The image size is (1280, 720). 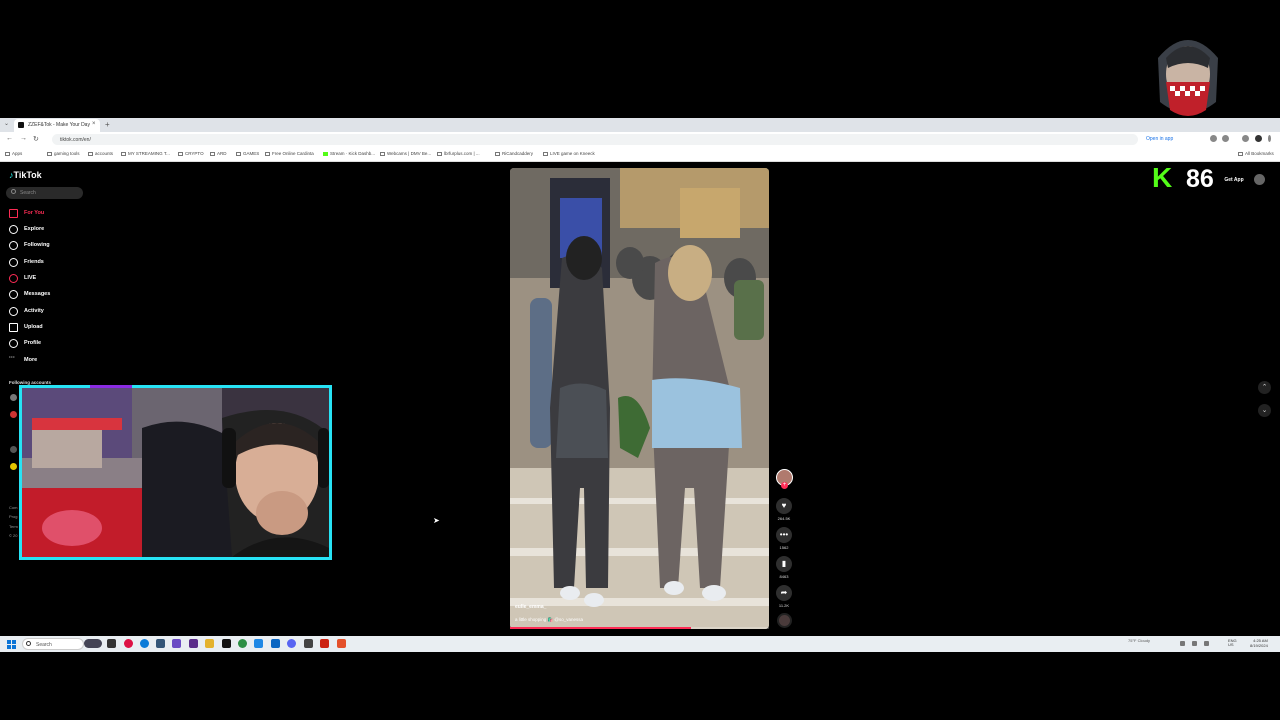 I want to click on like-count: 264.5K, so click(x=784, y=518).